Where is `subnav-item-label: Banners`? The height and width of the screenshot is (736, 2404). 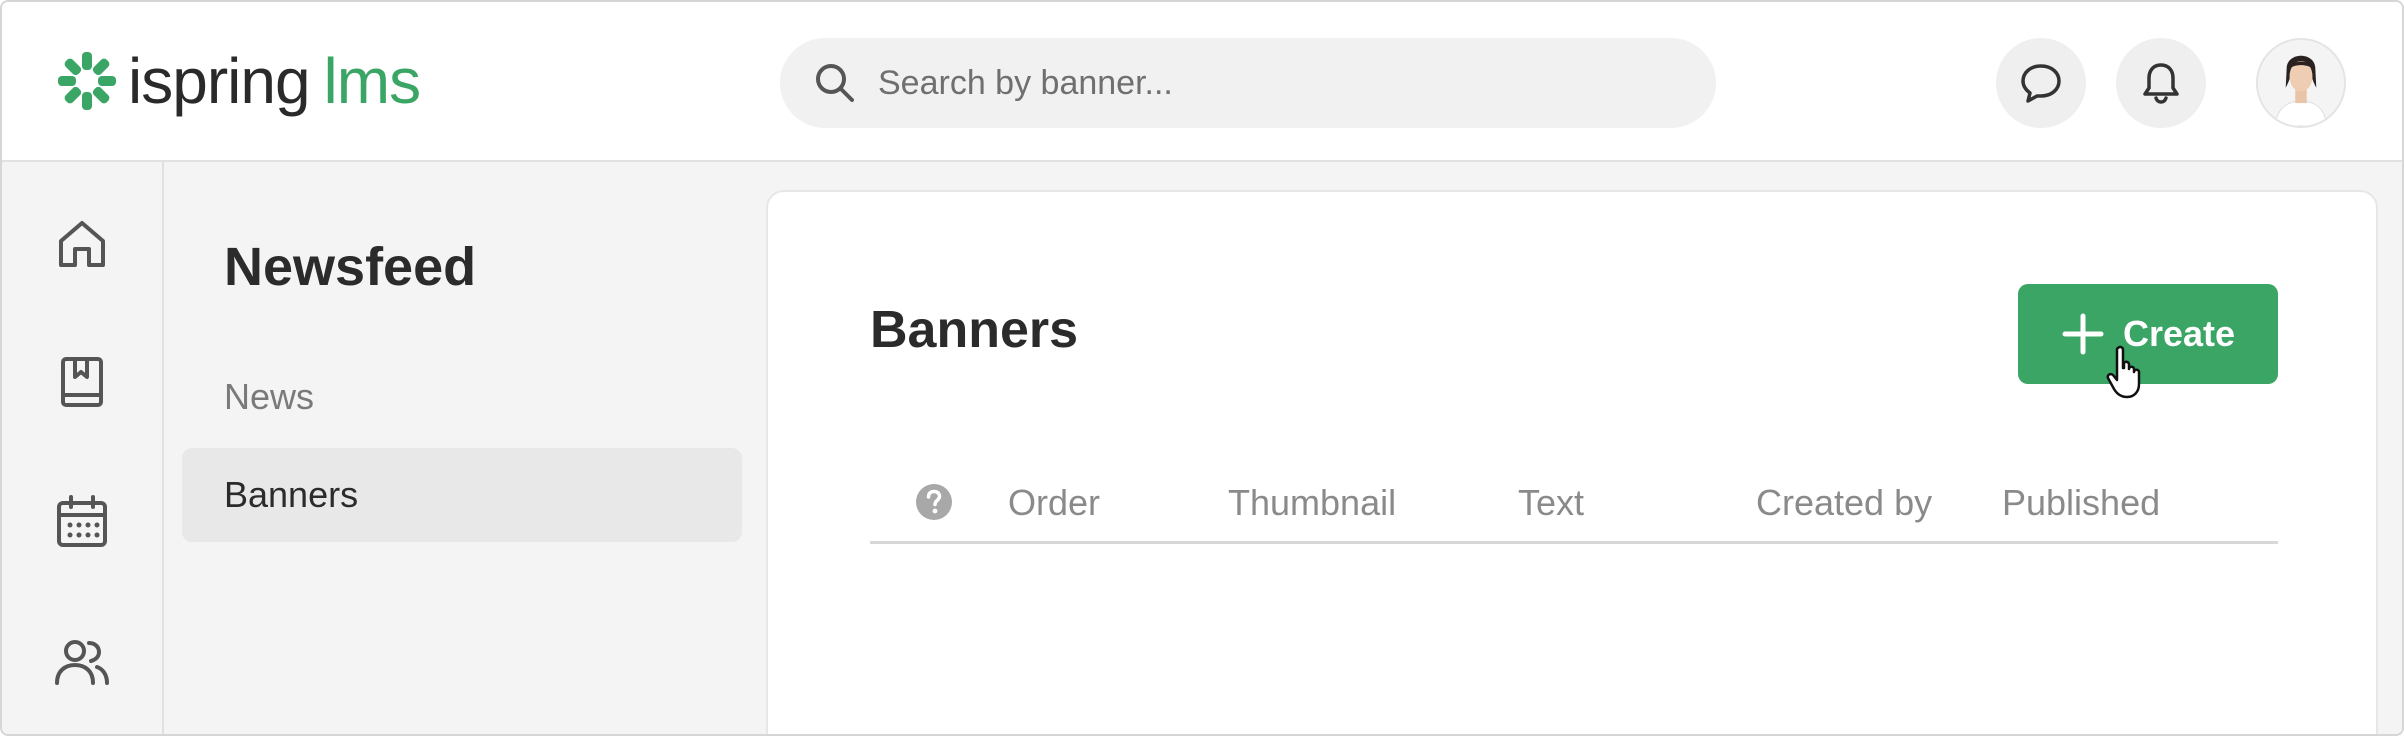 subnav-item-label: Banners is located at coordinates (291, 494).